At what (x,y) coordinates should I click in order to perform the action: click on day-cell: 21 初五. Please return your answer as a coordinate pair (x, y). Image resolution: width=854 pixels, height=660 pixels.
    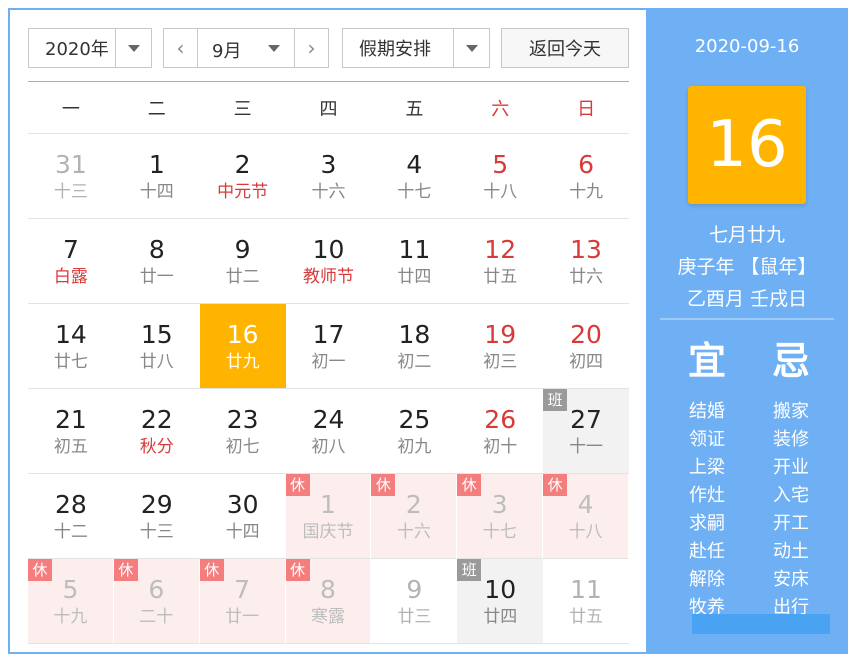
    Looking at the image, I should click on (71, 431).